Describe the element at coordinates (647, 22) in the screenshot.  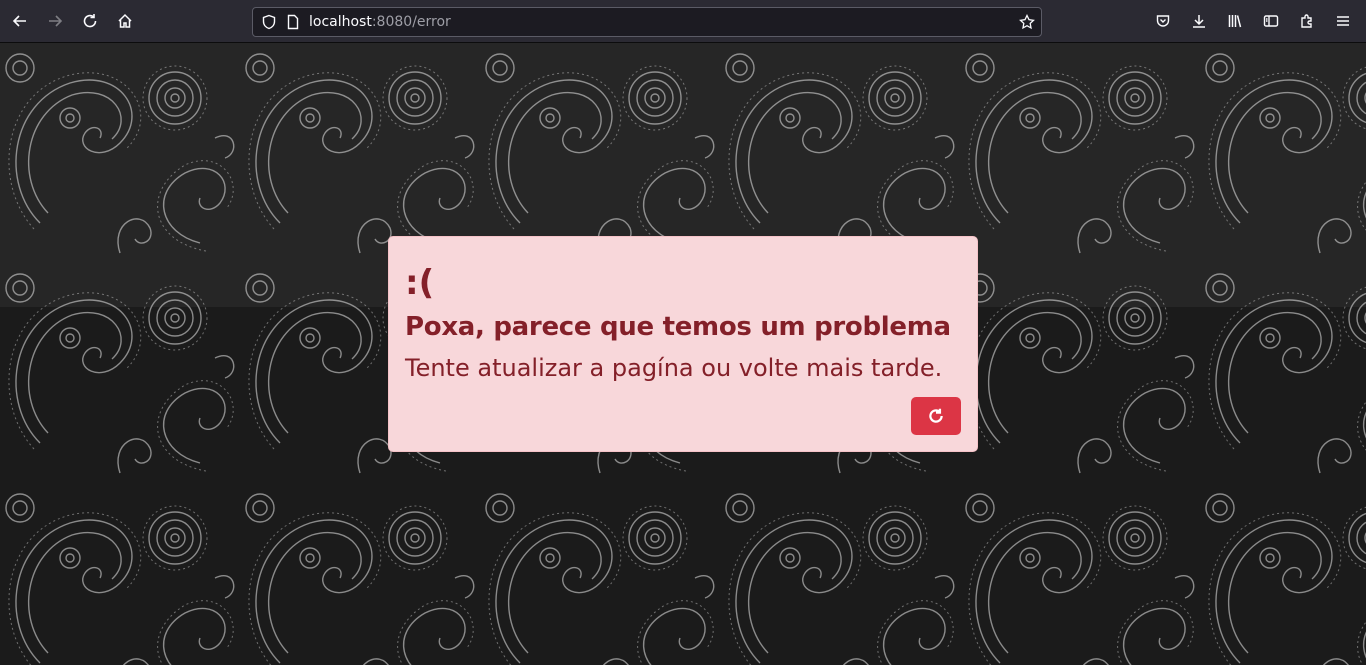
I see `url-bar: localhost:8080/error` at that location.